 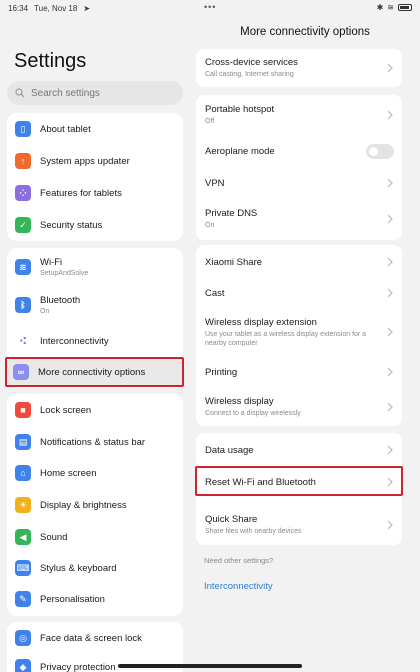 What do you see at coordinates (23, 599) in the screenshot?
I see `brush-icon: ✎` at bounding box center [23, 599].